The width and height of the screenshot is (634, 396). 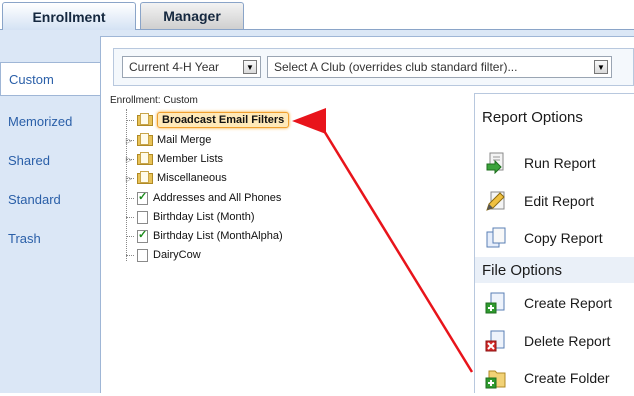 I want to click on sidebar-item-trash: Trash, so click(x=50, y=238).